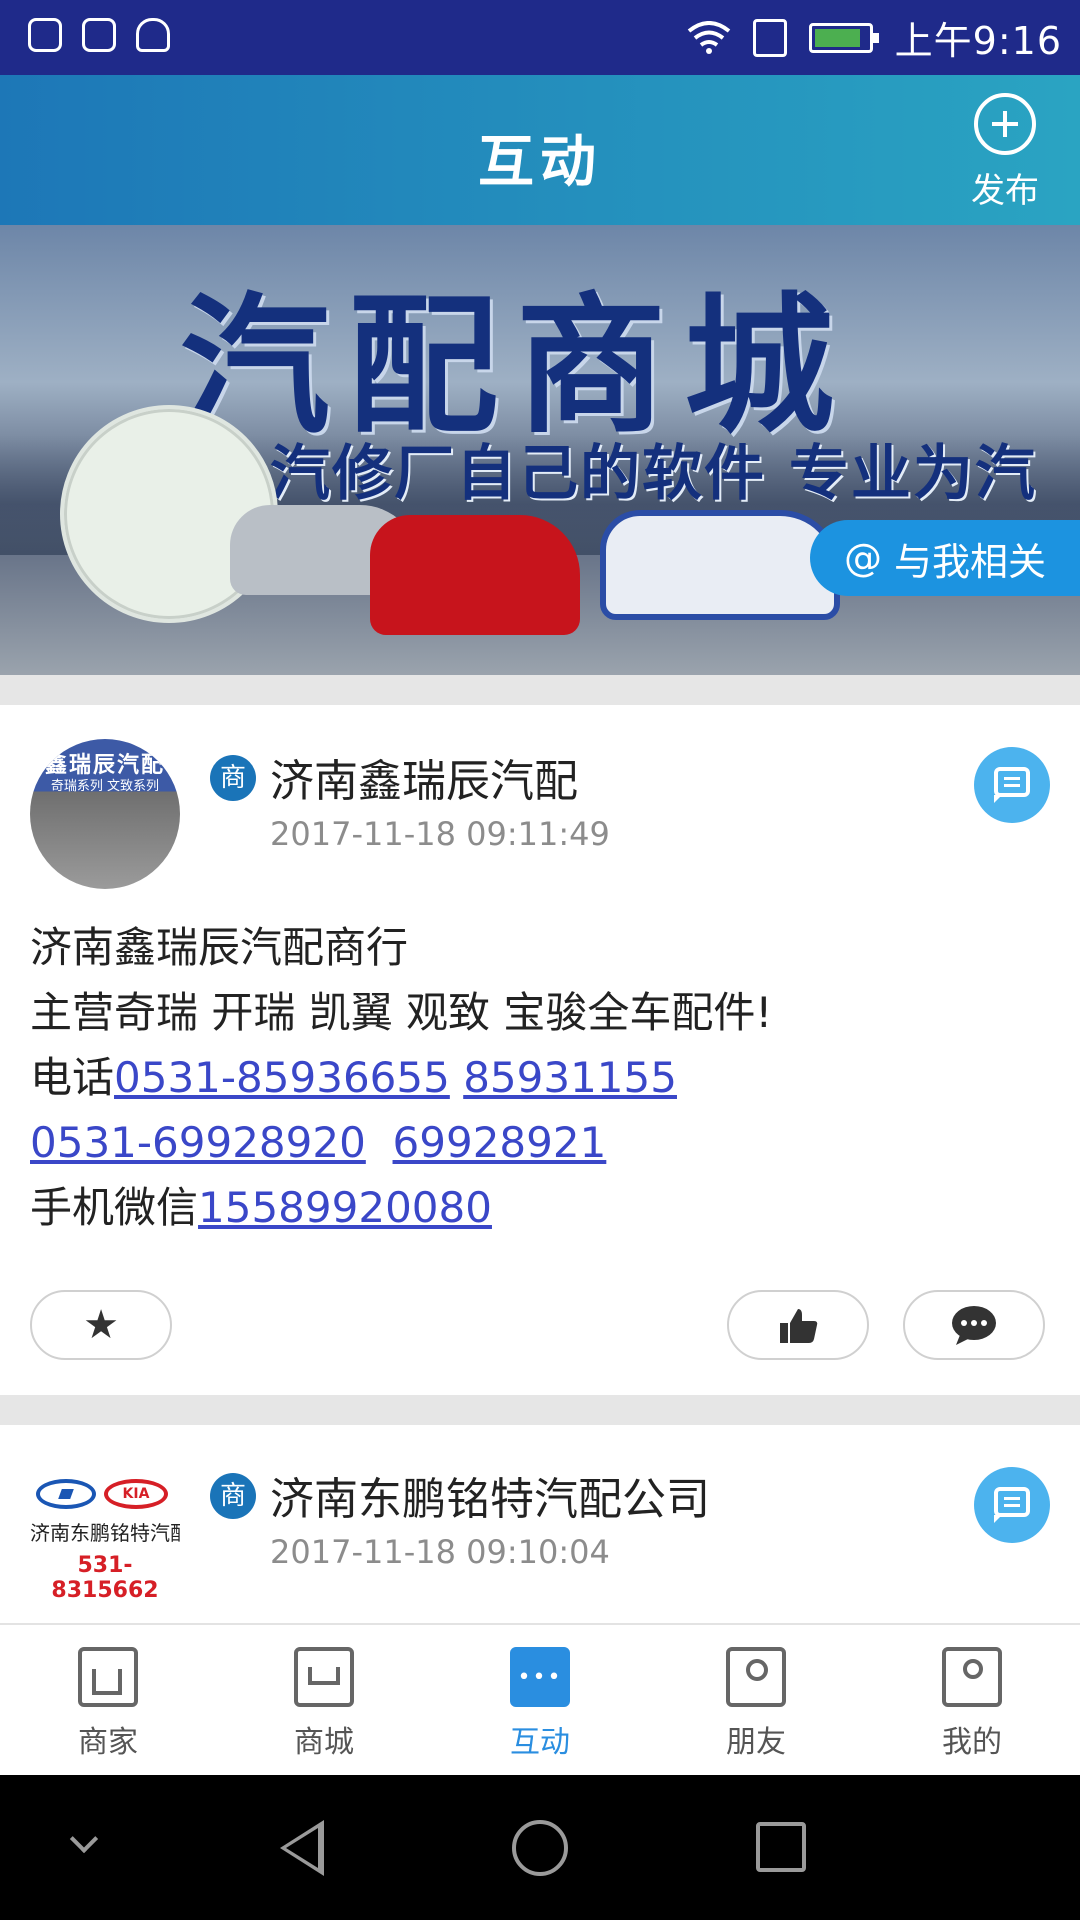 The width and height of the screenshot is (1080, 1920). What do you see at coordinates (282, 1077) in the screenshot?
I see `phone-link: 0531-85936655` at bounding box center [282, 1077].